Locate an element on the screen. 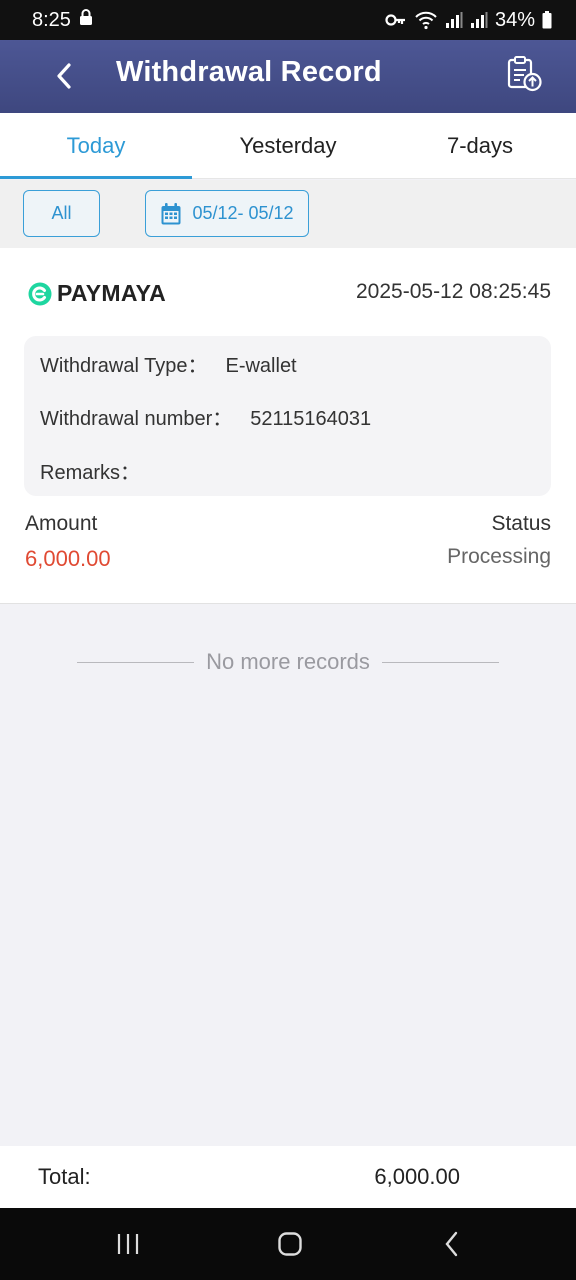 This screenshot has width=576, height=1280. battery-percent: 34% is located at coordinates (514, 19).